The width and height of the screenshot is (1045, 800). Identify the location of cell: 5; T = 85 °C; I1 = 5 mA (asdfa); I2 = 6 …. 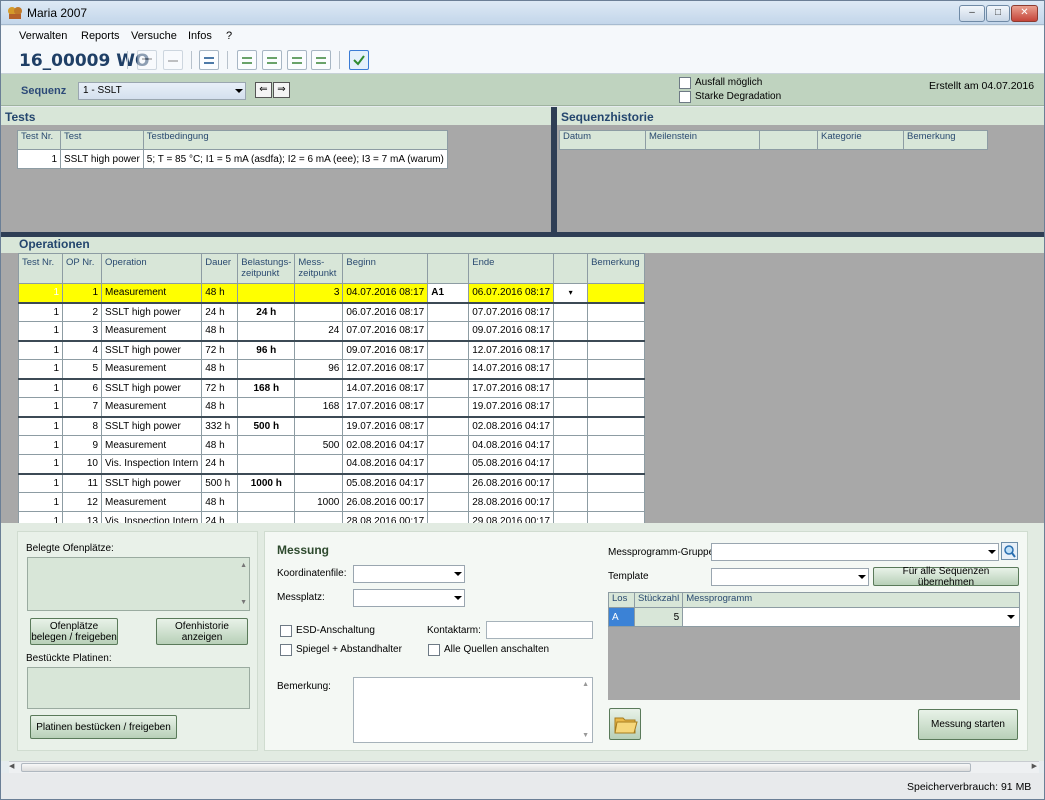
(295, 159).